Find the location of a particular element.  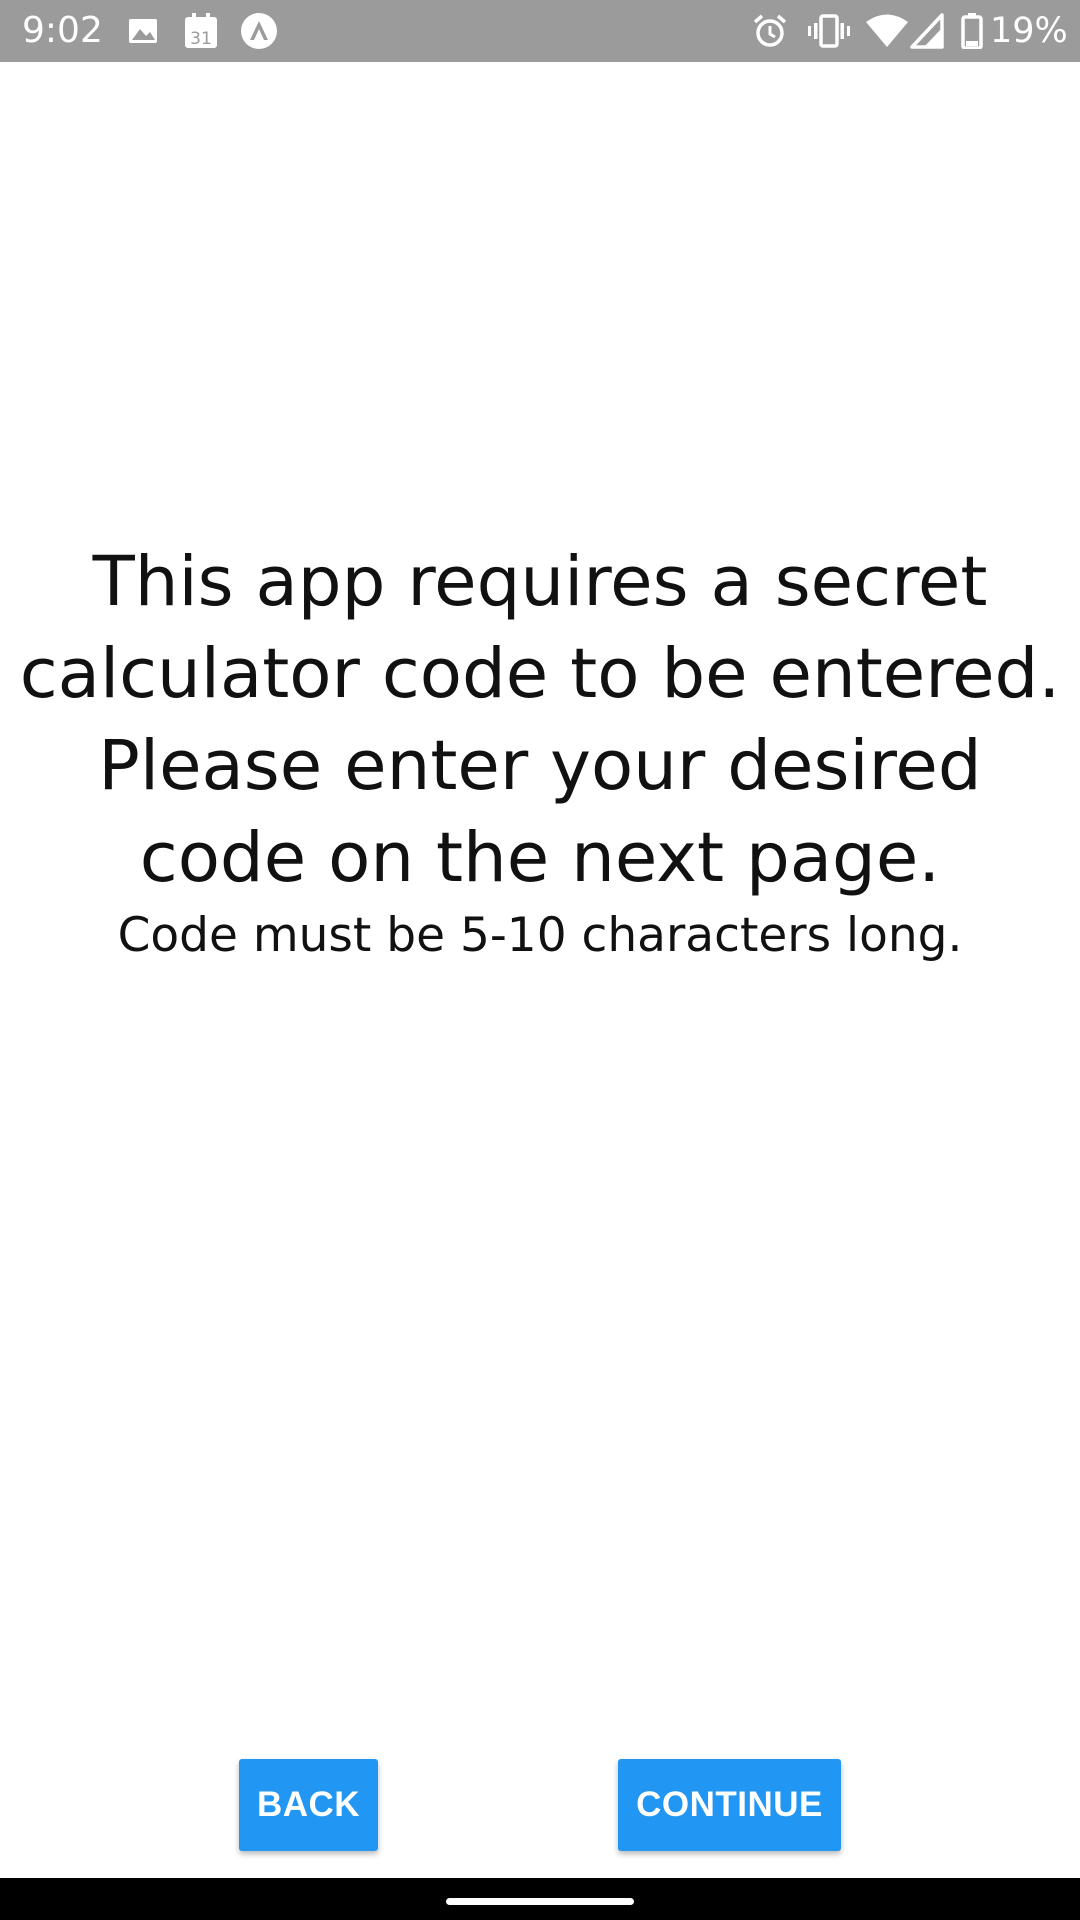

battery-icon is located at coordinates (972, 31).